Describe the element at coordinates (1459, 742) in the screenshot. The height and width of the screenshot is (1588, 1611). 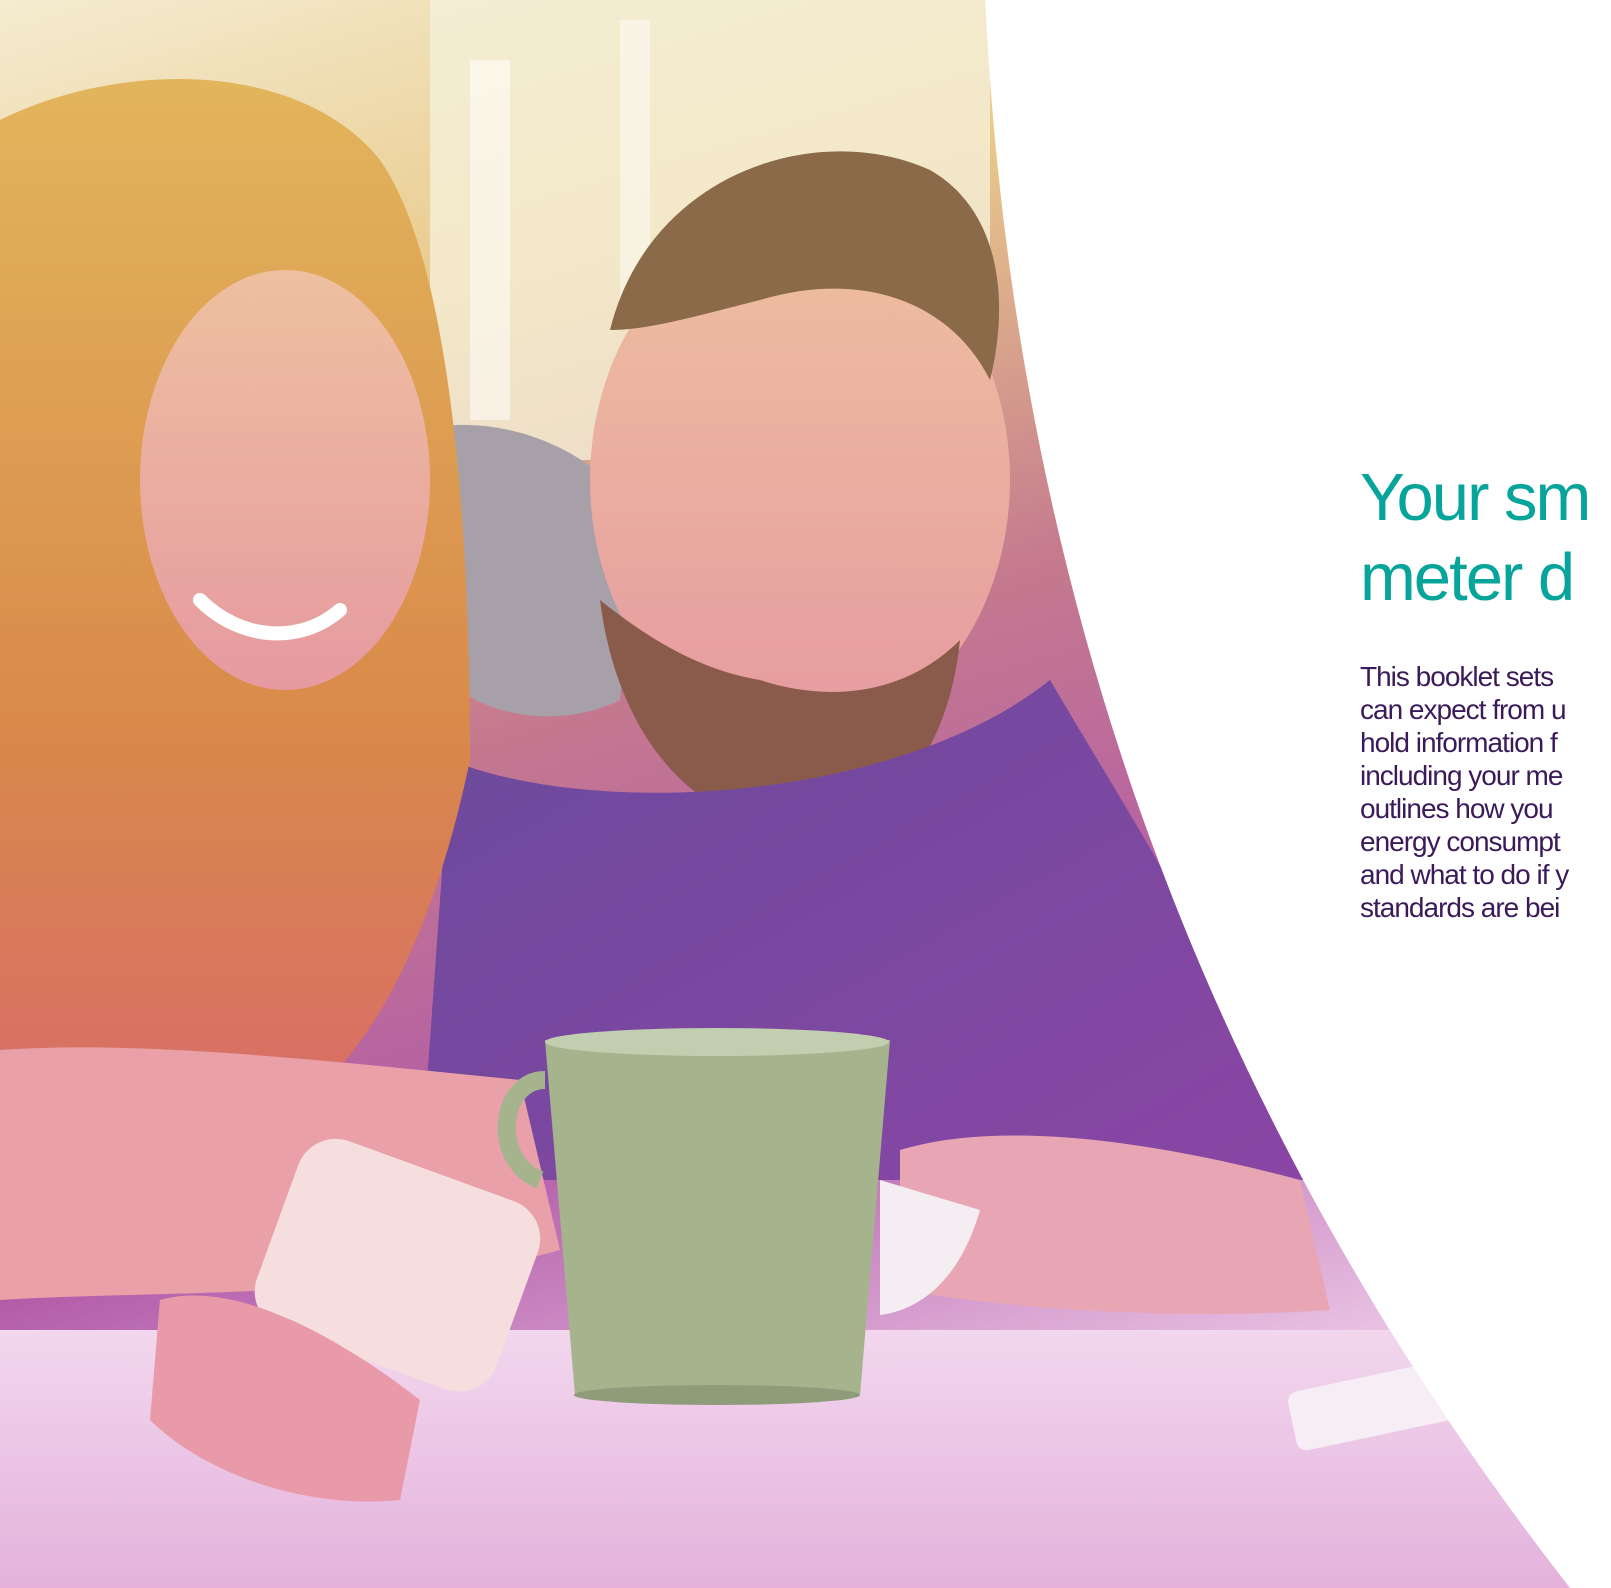
I see `intro-line-3: hold information f` at that location.